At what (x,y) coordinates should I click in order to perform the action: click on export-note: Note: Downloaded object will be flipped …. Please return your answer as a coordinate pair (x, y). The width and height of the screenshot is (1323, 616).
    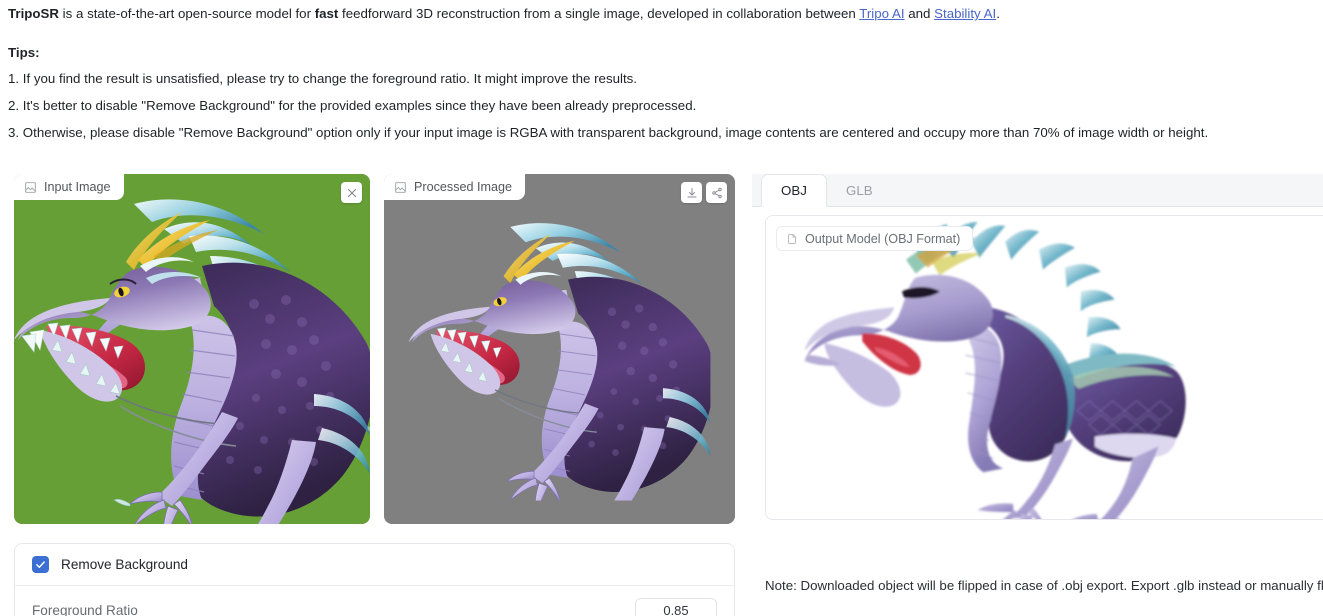
    Looking at the image, I should click on (1044, 585).